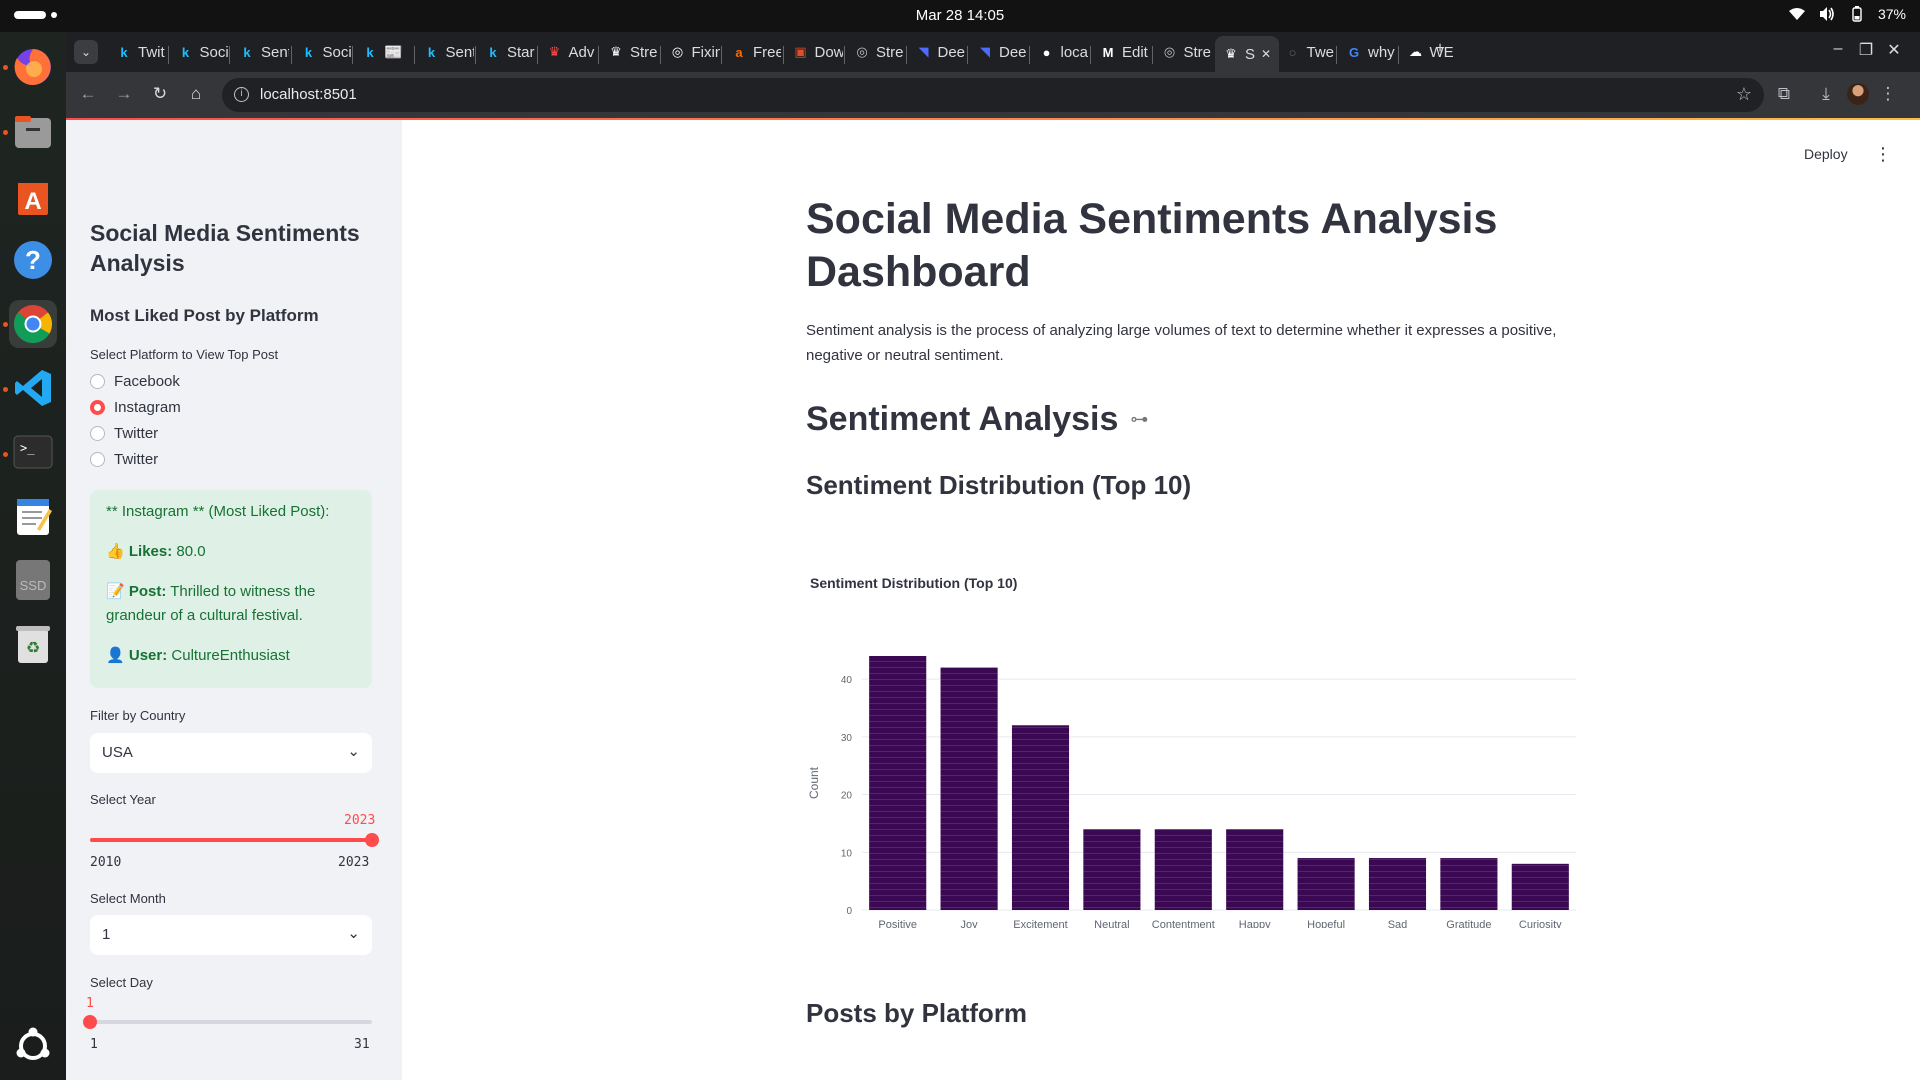  Describe the element at coordinates (1060, 52) in the screenshot. I see `browser-tab: ● loca` at that location.